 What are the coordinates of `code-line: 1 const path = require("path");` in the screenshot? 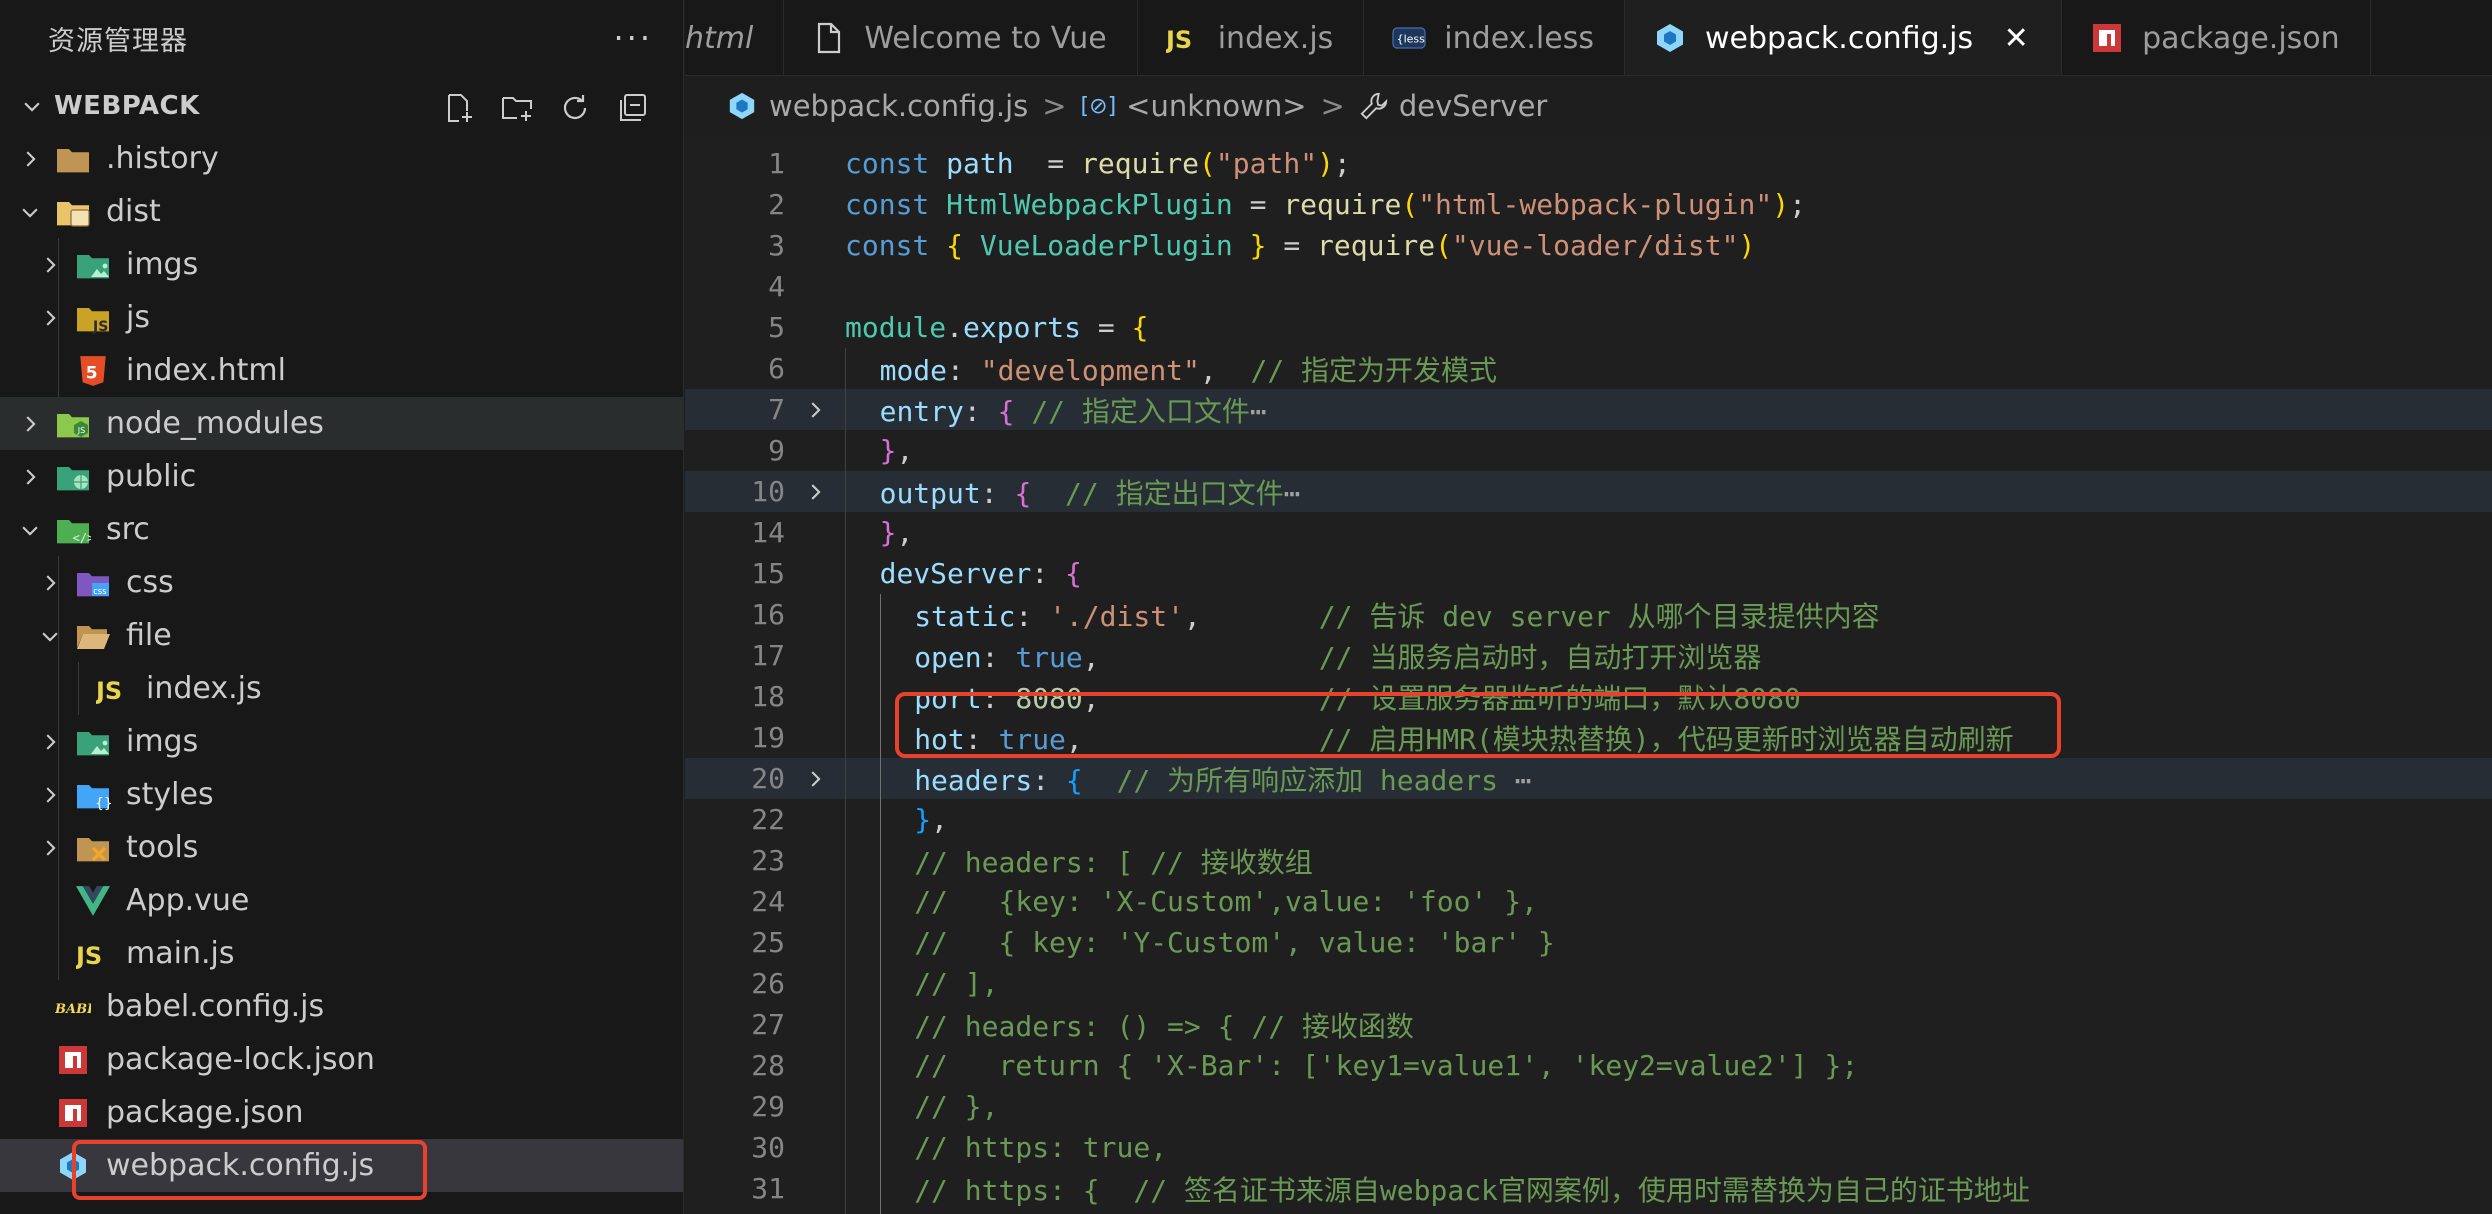 It's located at (1588, 163).